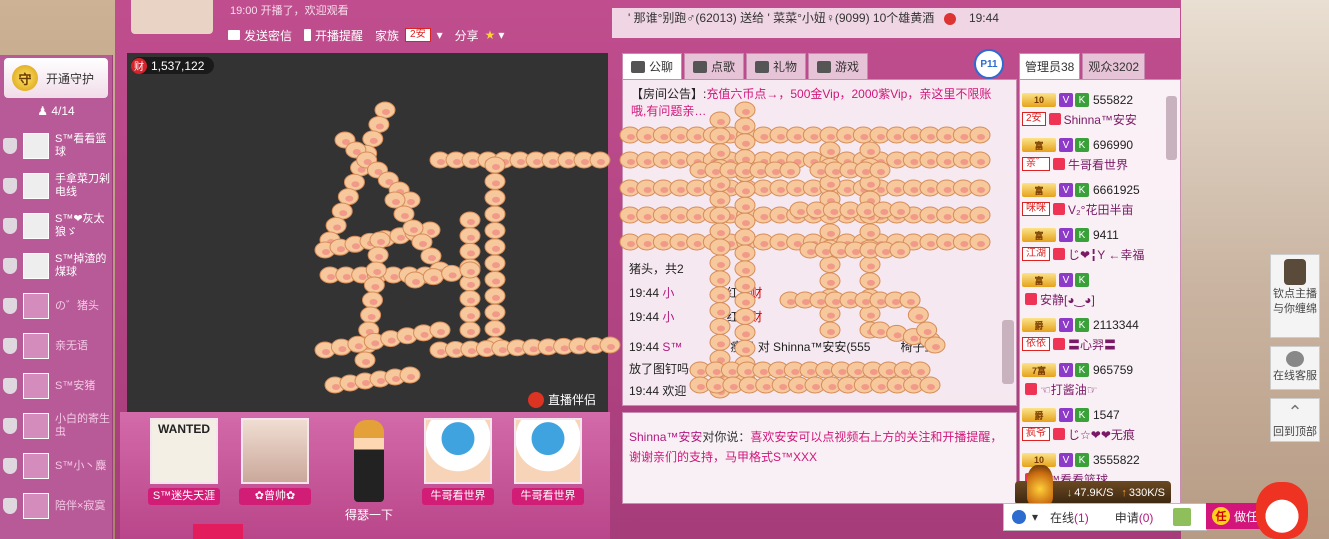 This screenshot has height=539, width=1329. Describe the element at coordinates (1114, 66) in the screenshot. I see `tab-audience: 观众3202` at that location.